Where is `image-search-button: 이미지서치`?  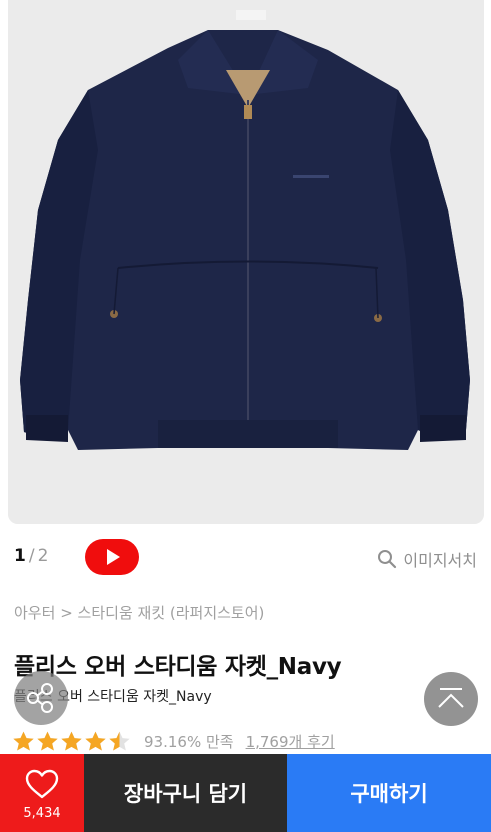
image-search-button: 이미지서치 is located at coordinates (427, 559).